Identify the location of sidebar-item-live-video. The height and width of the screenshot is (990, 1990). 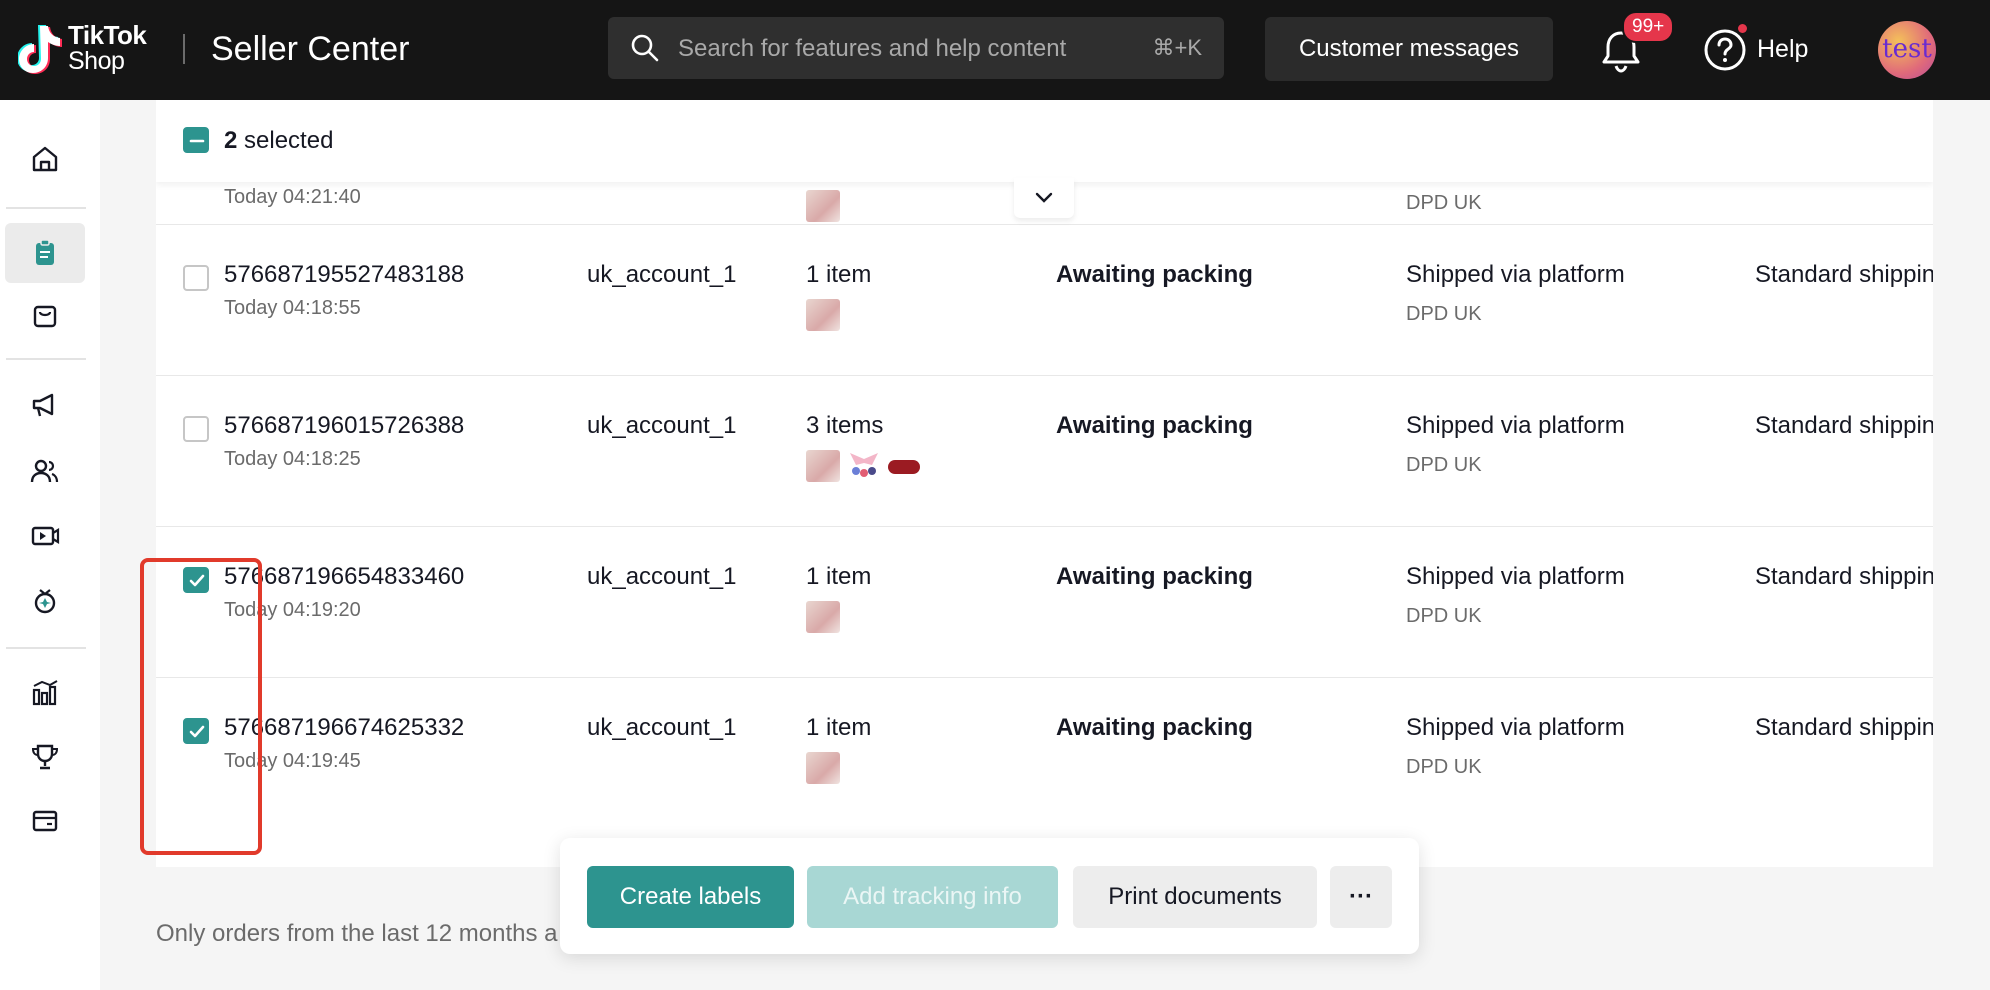
(45, 536).